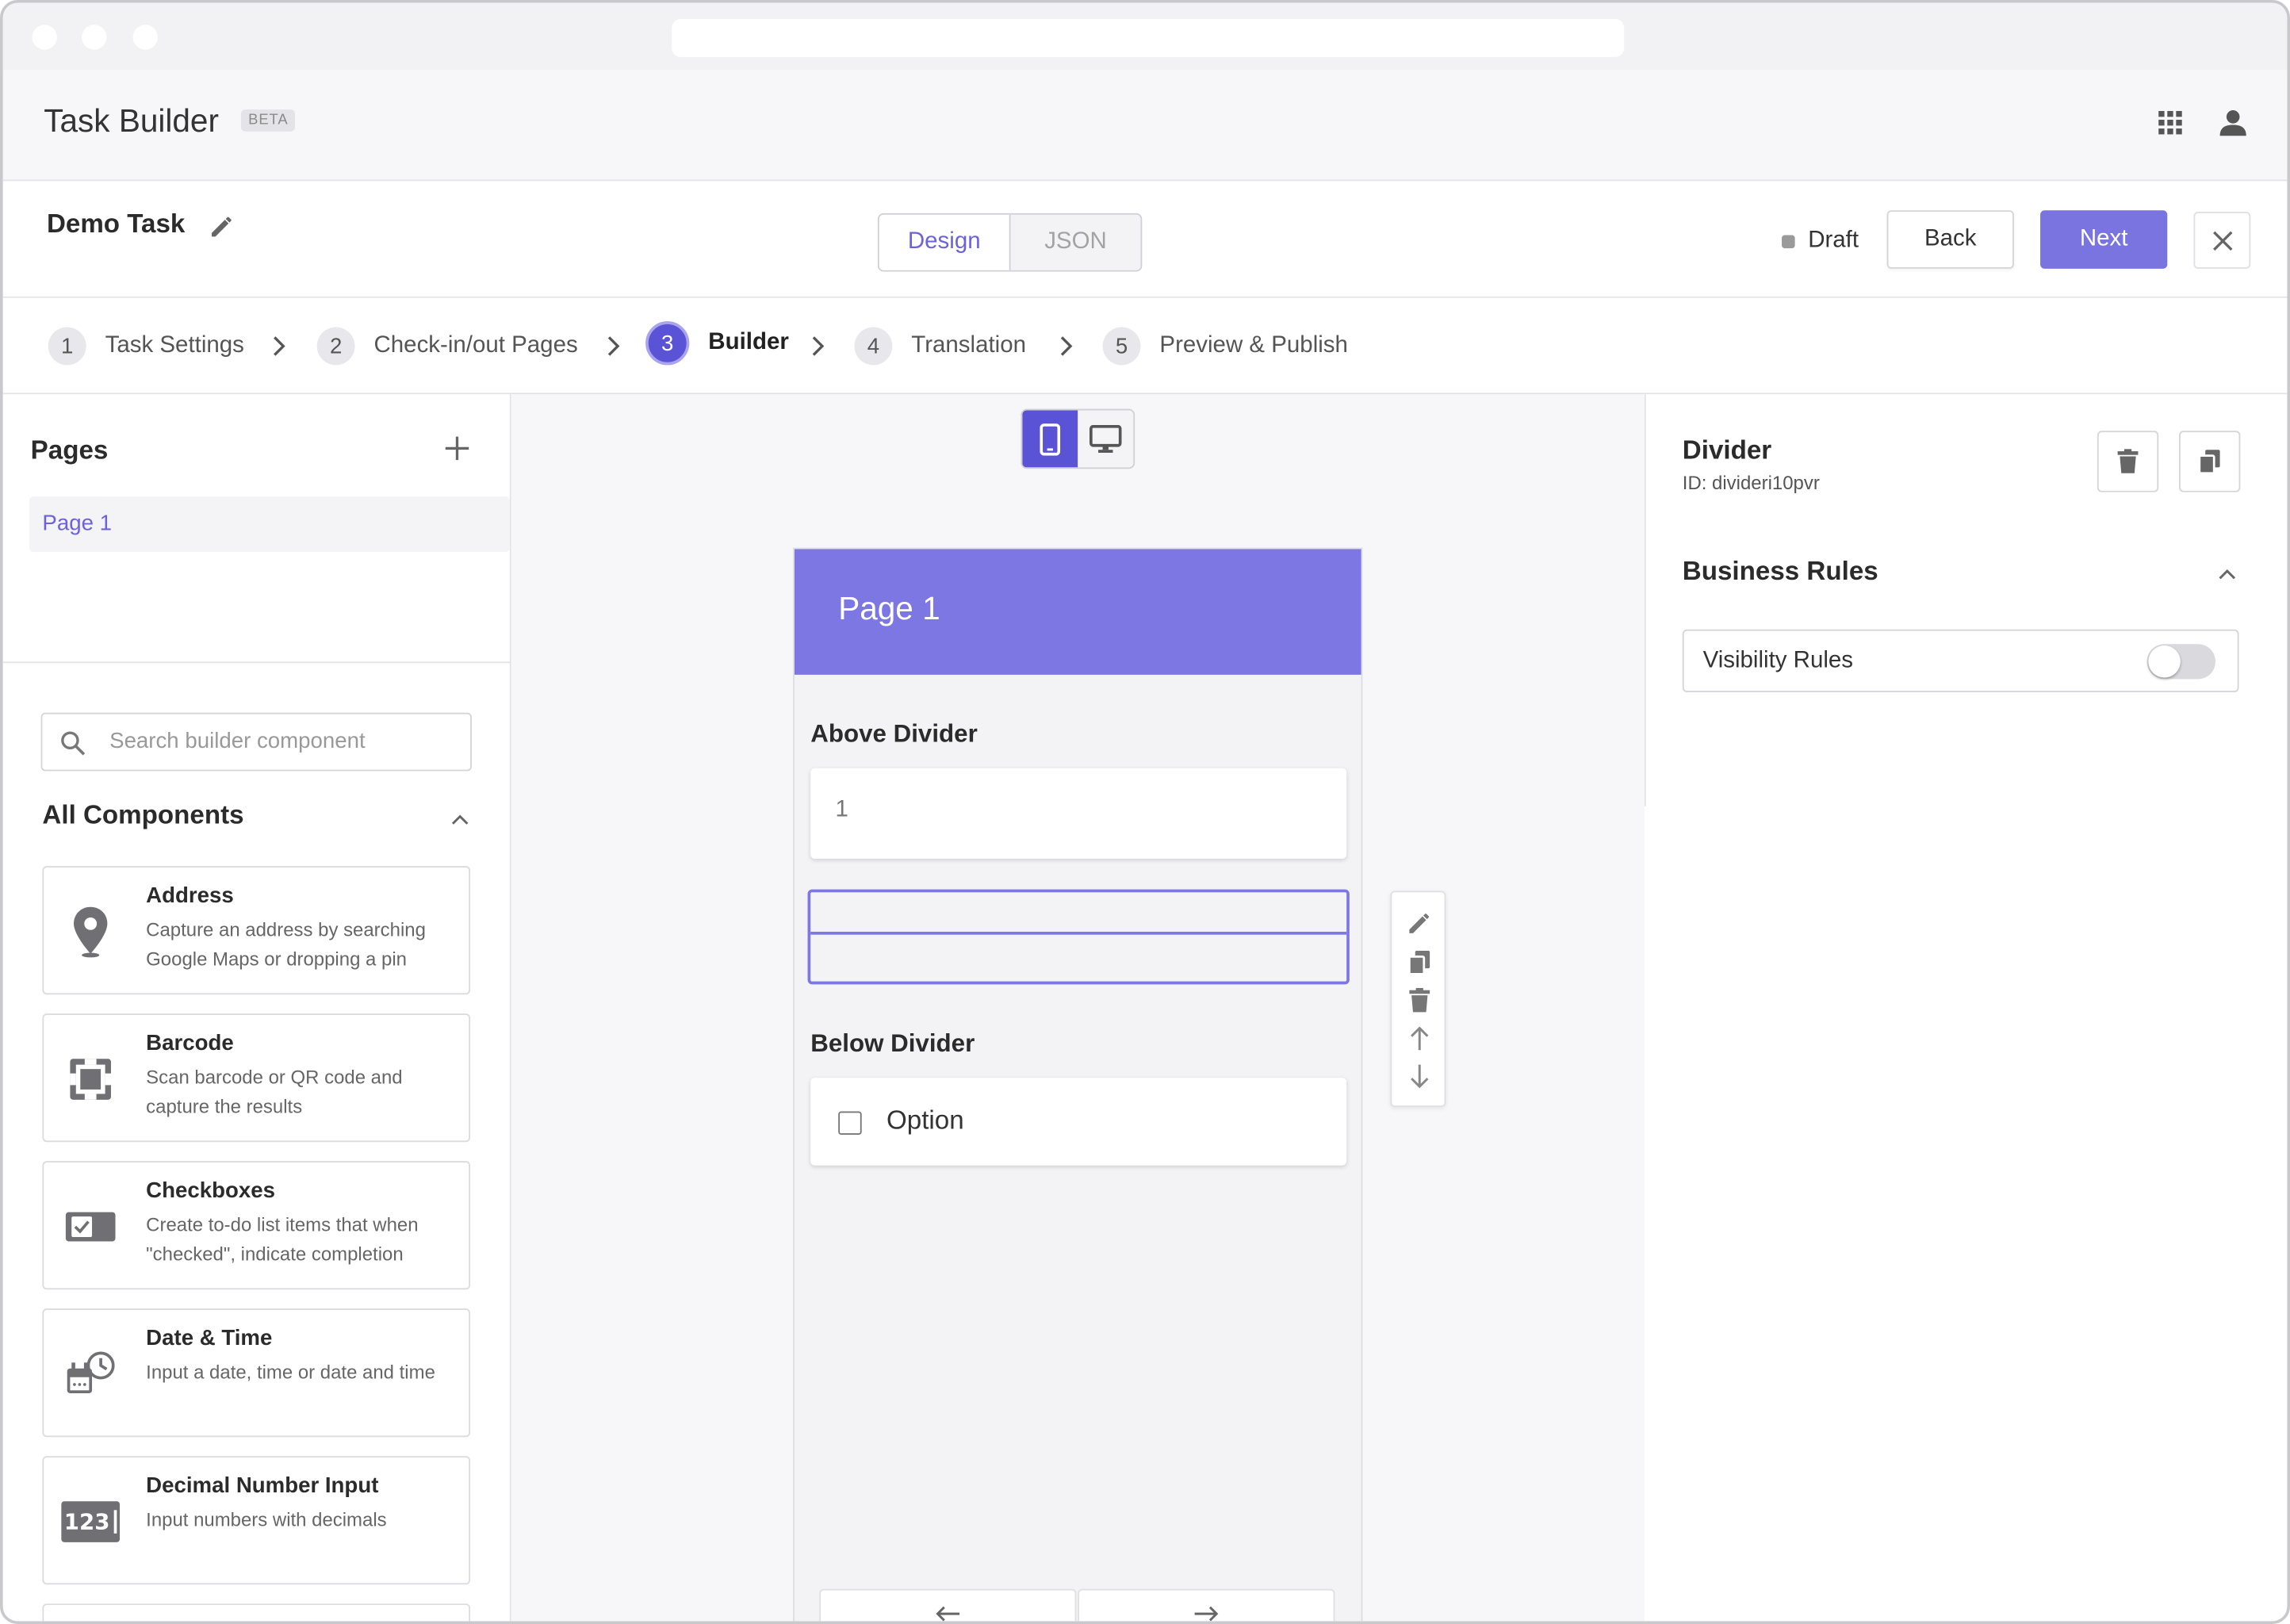 This screenshot has height=1624, width=2290. I want to click on step-number: 5, so click(1122, 346).